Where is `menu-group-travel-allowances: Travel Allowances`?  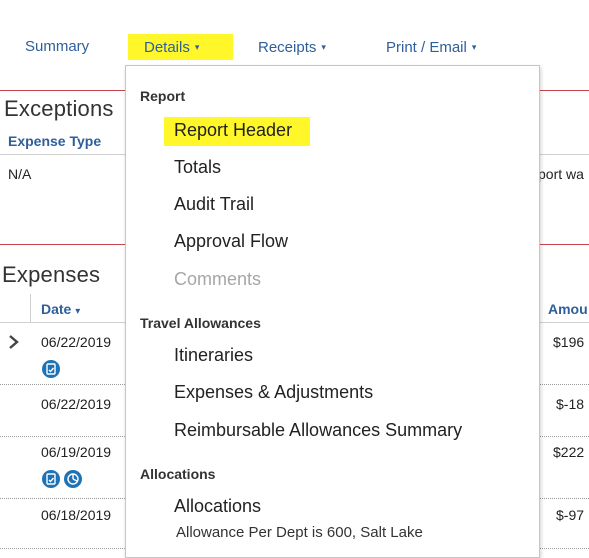
menu-group-travel-allowances: Travel Allowances is located at coordinates (200, 323).